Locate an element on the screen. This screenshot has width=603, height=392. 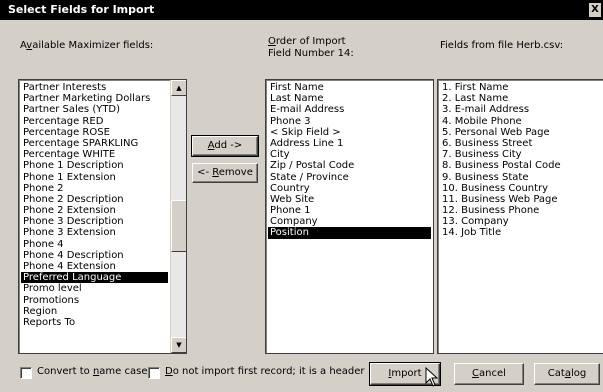
scroll-thumb is located at coordinates (178, 226).